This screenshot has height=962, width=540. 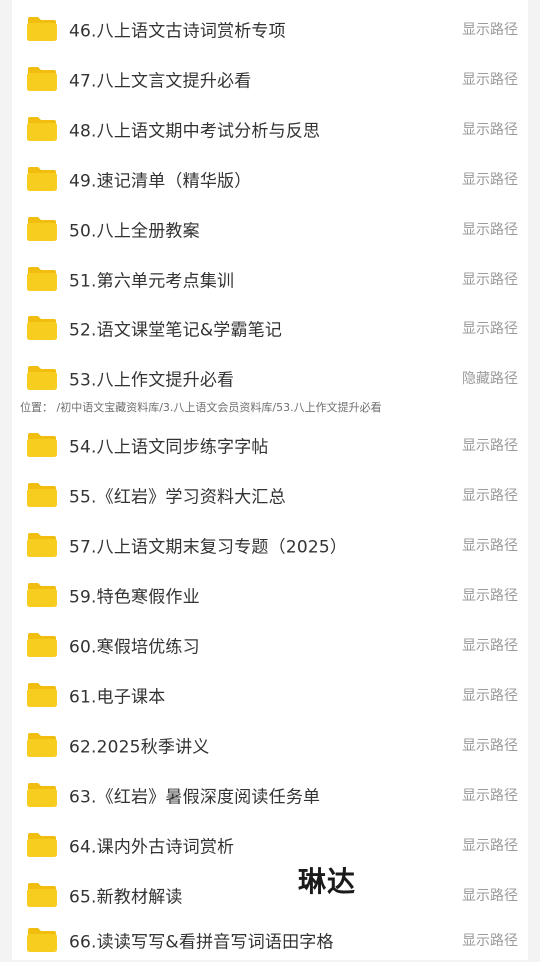 What do you see at coordinates (160, 81) in the screenshot?
I see `item-title: 47.八上文言文提升必看` at bounding box center [160, 81].